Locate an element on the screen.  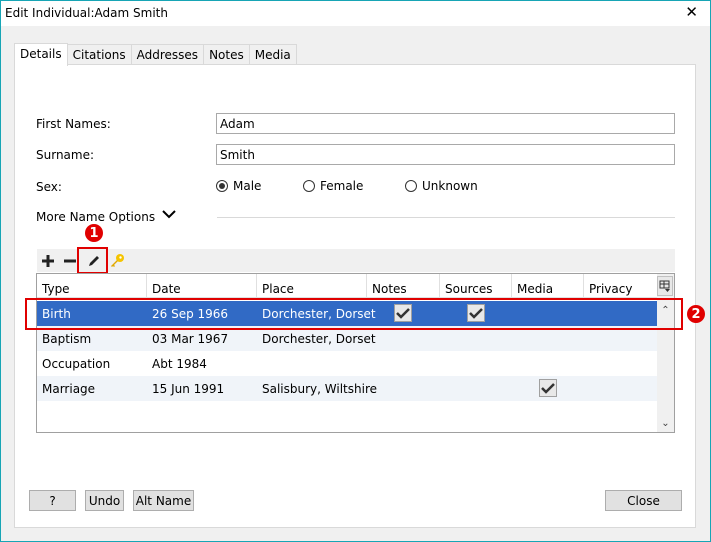
tab-bar: Details Citations Addresses Notes Media is located at coordinates (155, 54).